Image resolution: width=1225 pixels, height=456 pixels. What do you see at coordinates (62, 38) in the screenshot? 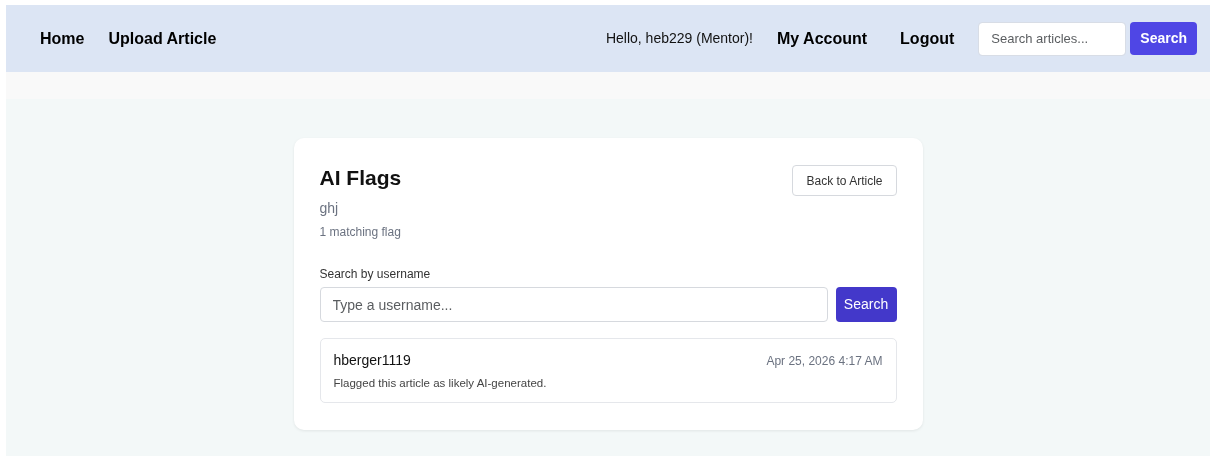
I see `nav-link: Home` at bounding box center [62, 38].